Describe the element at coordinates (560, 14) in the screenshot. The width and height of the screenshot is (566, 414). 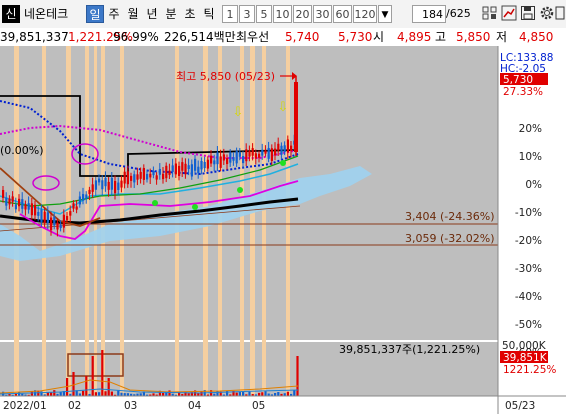
I see `window-toggle-icon` at that location.